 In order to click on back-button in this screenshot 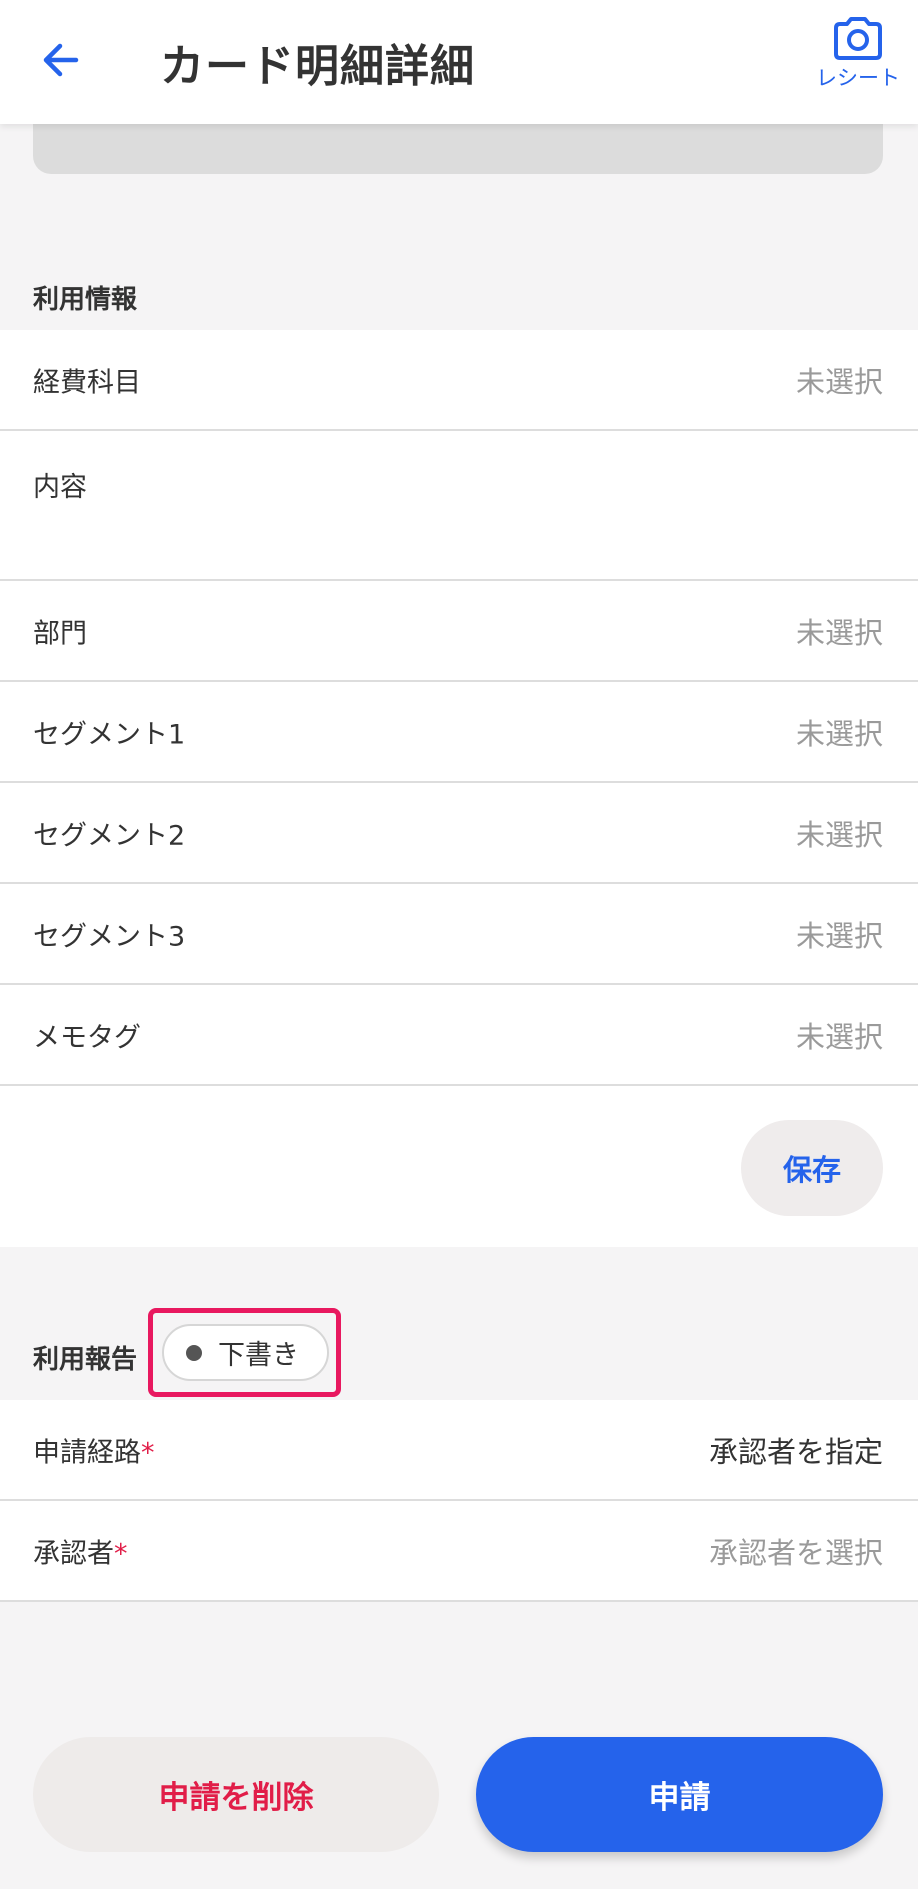, I will do `click(60, 60)`.